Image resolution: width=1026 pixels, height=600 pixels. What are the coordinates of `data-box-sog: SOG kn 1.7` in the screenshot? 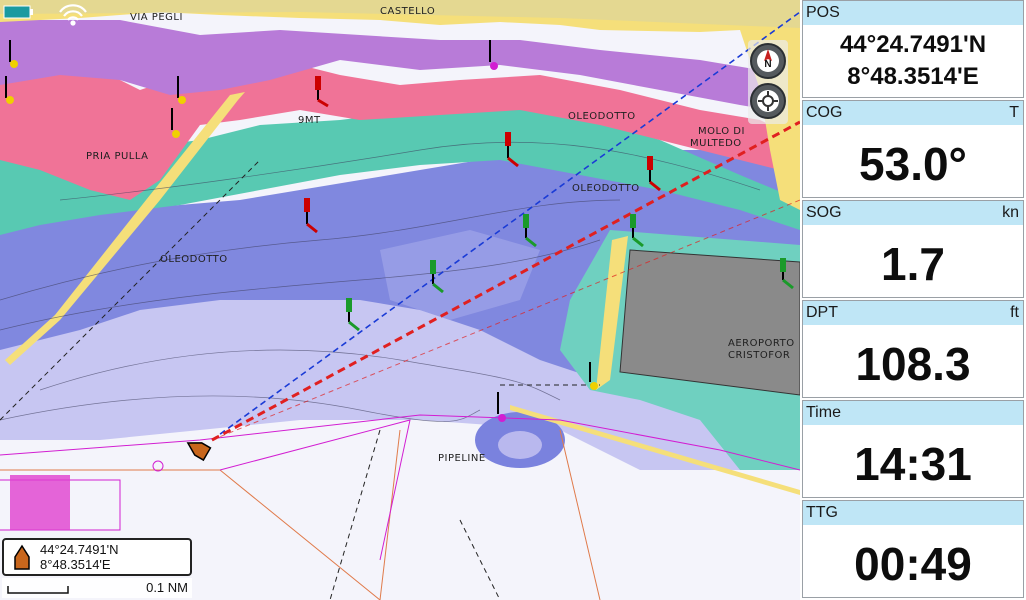 It's located at (913, 249).